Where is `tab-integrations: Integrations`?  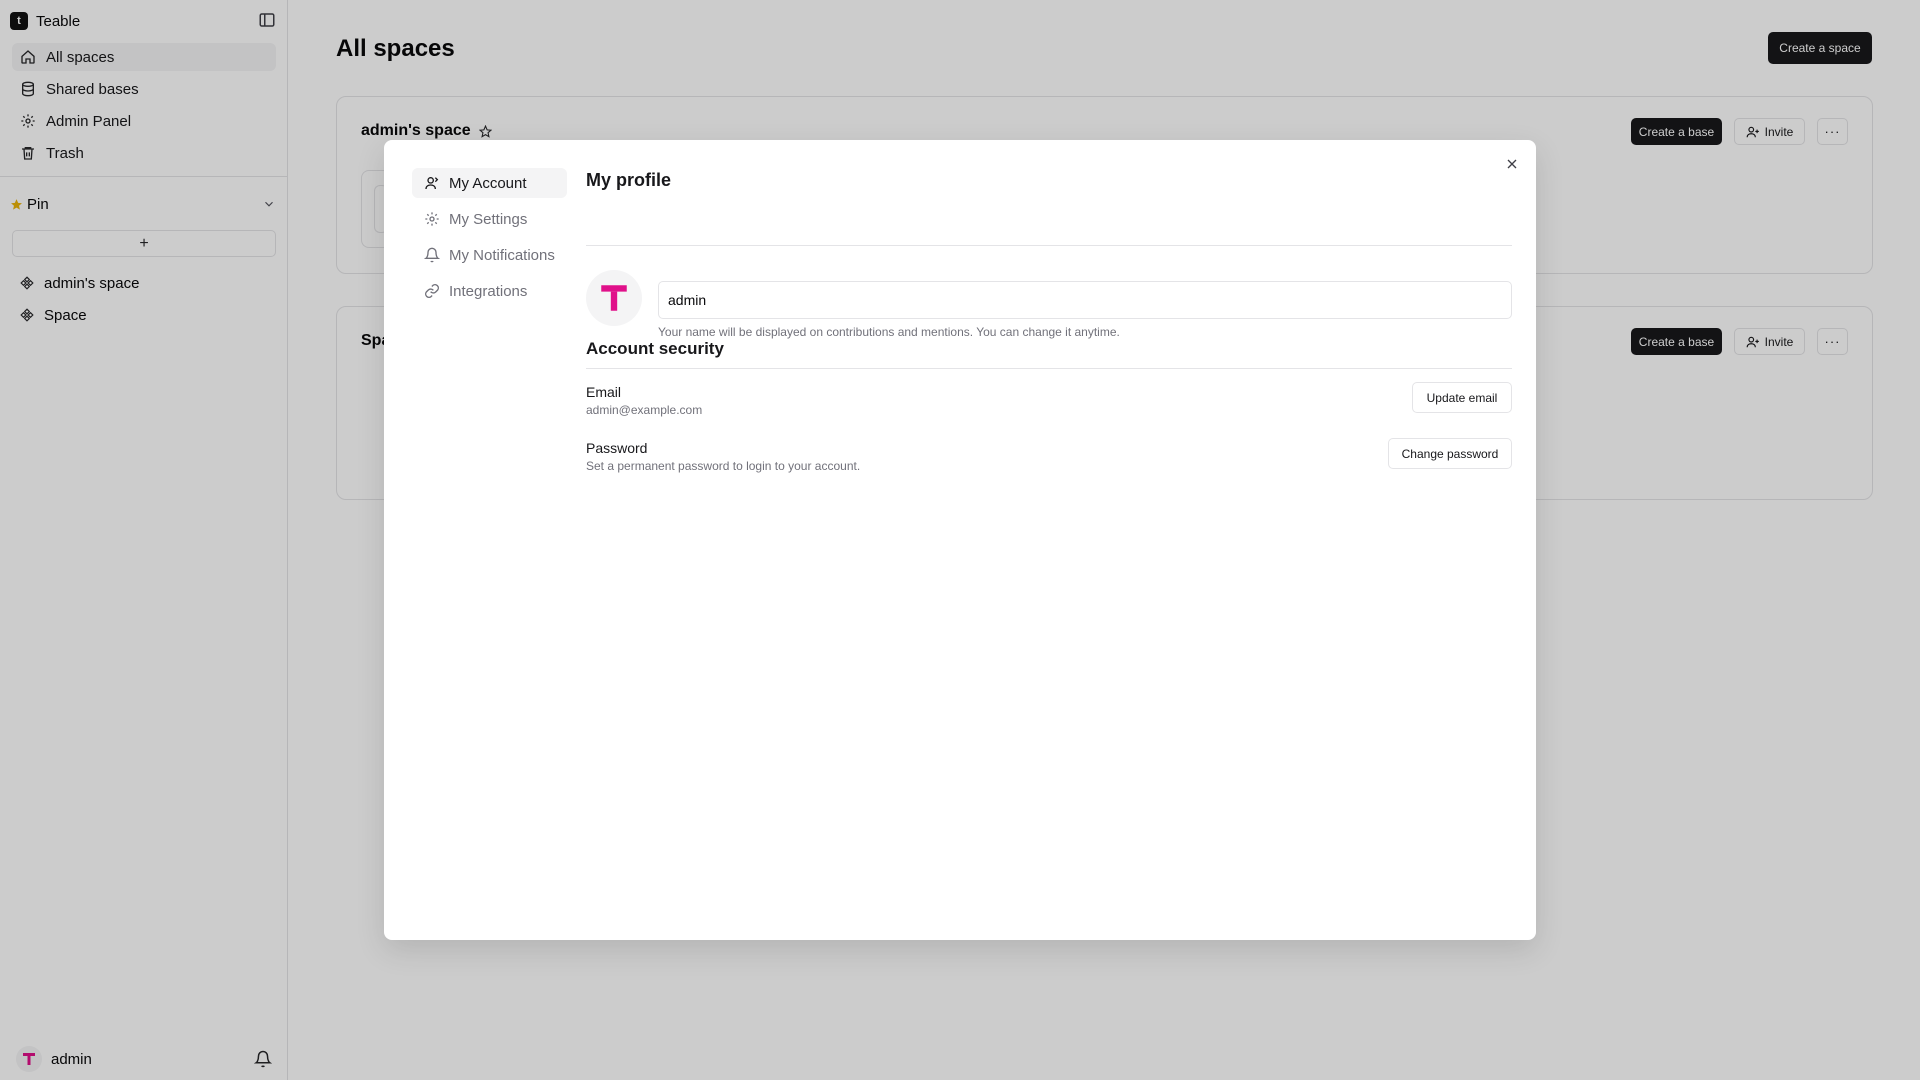
tab-integrations: Integrations is located at coordinates (489, 291).